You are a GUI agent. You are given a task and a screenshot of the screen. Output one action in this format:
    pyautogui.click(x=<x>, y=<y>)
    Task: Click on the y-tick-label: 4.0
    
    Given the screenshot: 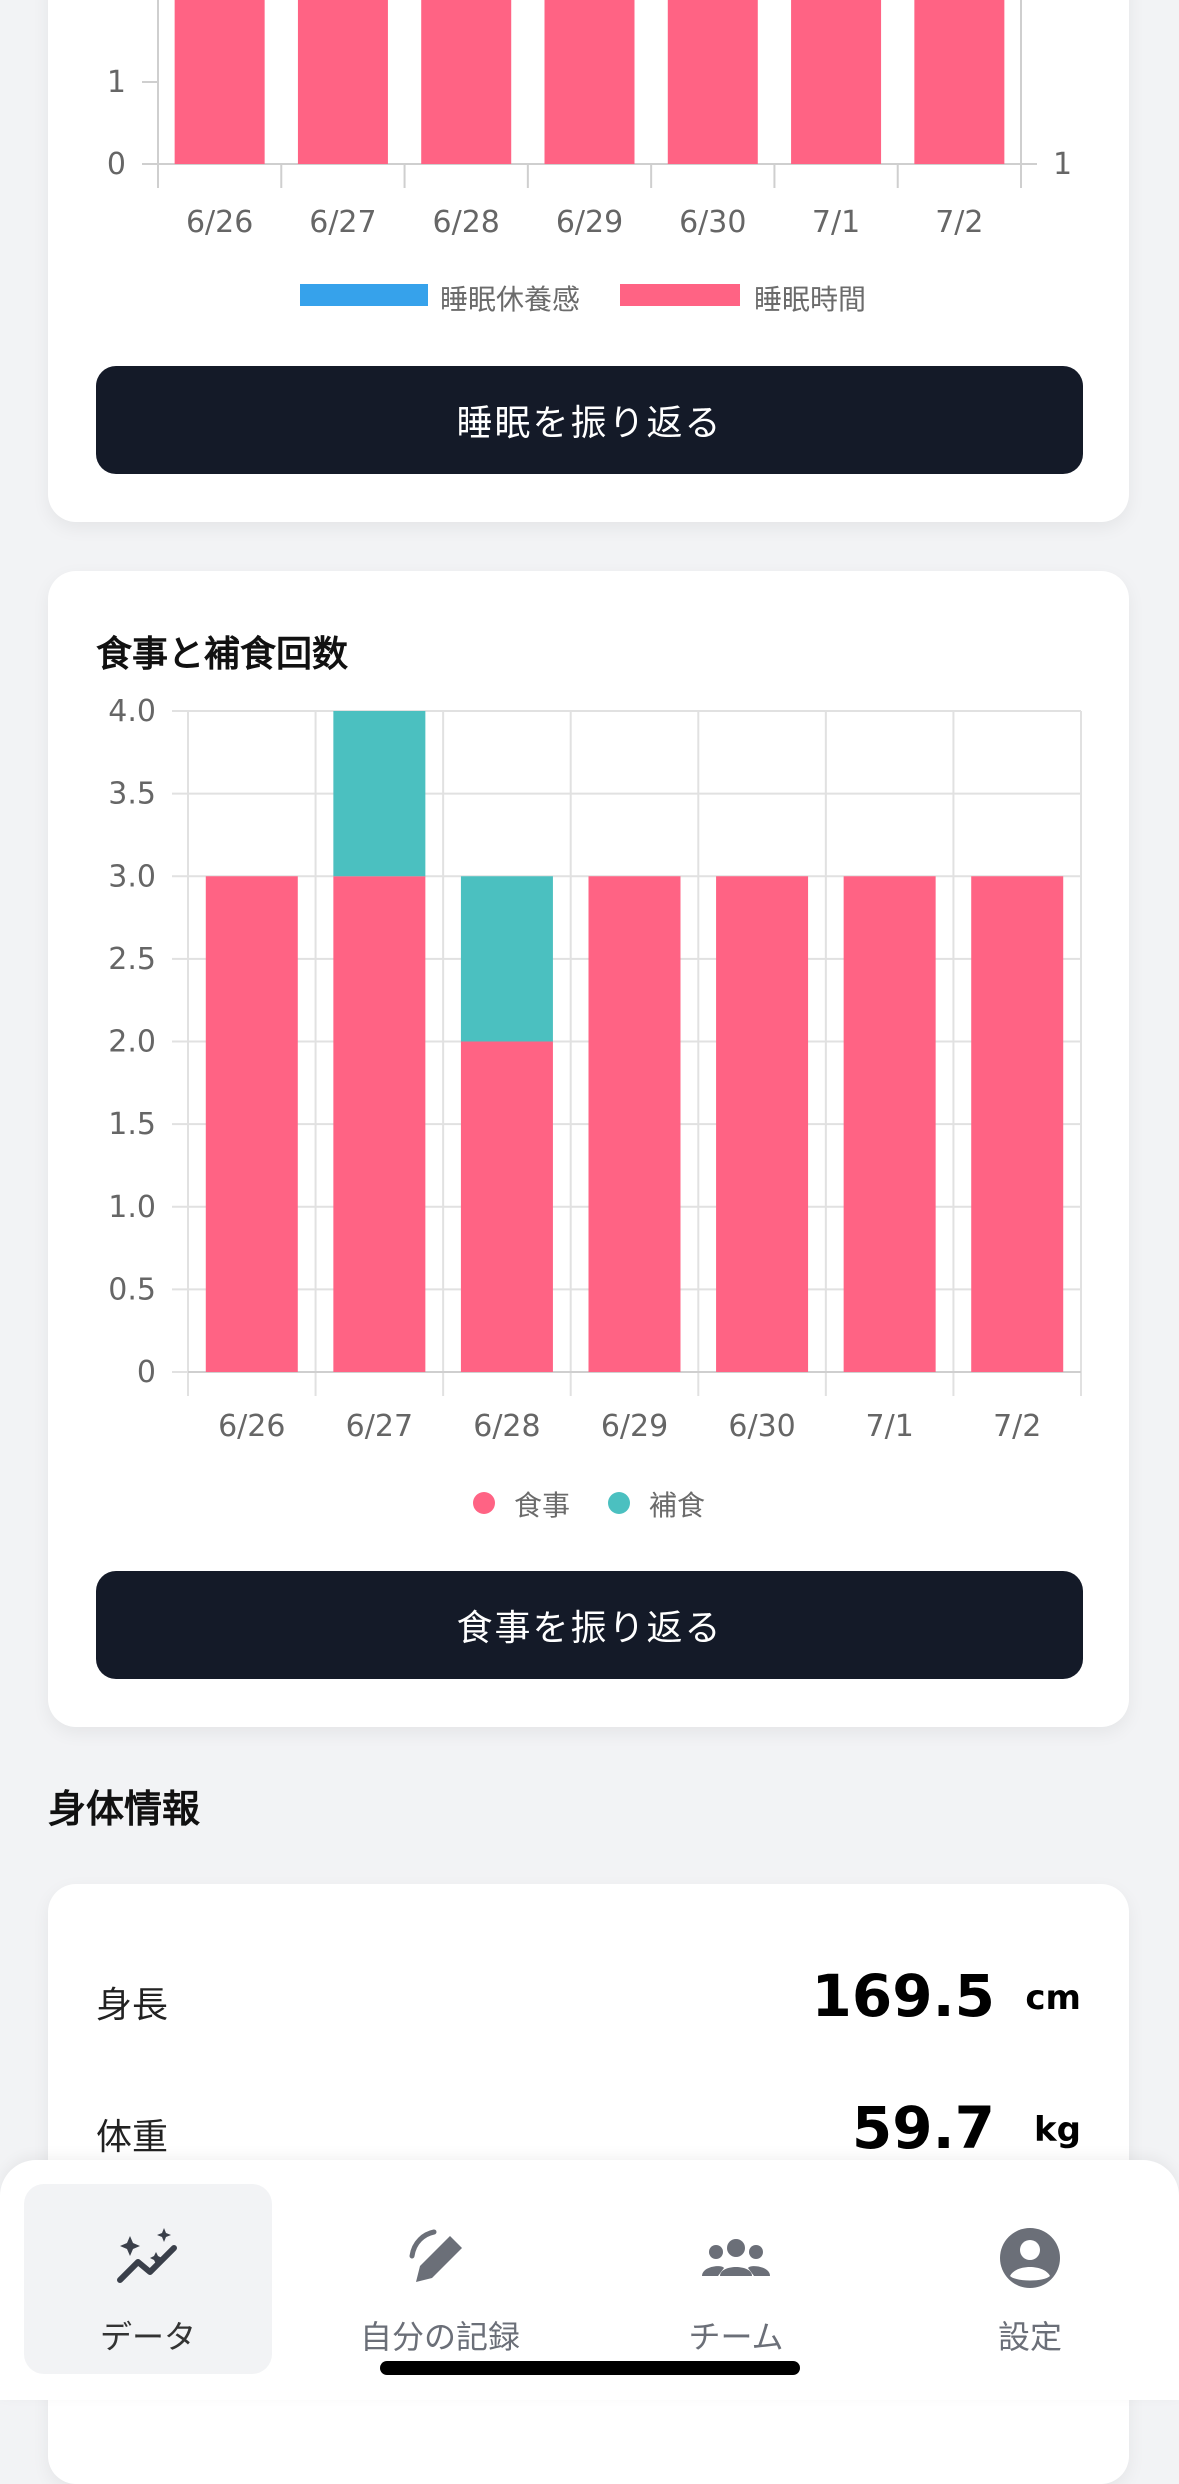 What is the action you would take?
    pyautogui.click(x=132, y=711)
    